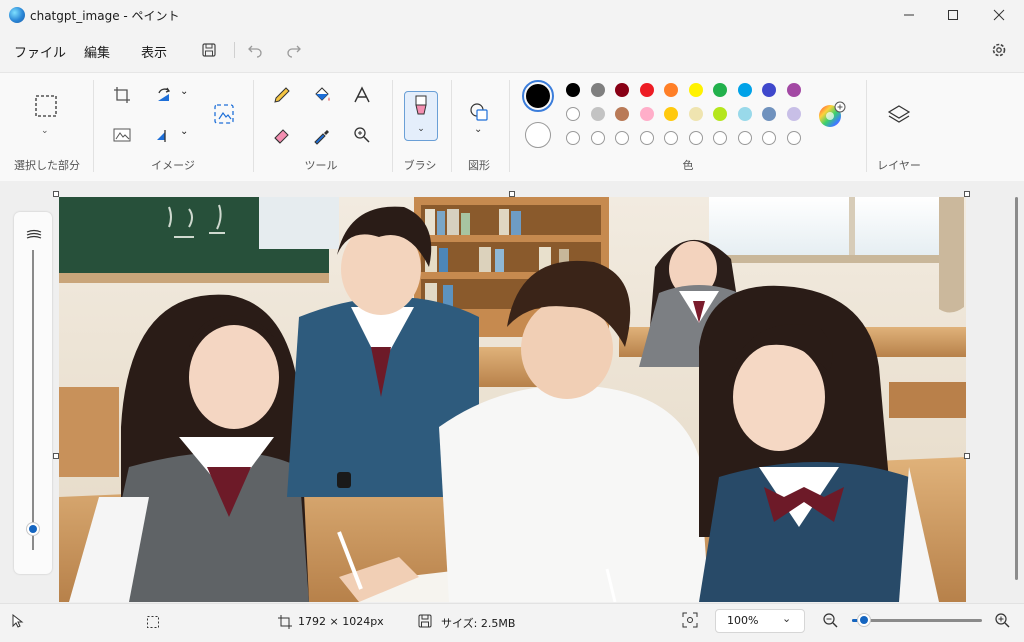  What do you see at coordinates (478, 129) in the screenshot?
I see `shapes-chevron-down-icon: ⌄` at bounding box center [478, 129].